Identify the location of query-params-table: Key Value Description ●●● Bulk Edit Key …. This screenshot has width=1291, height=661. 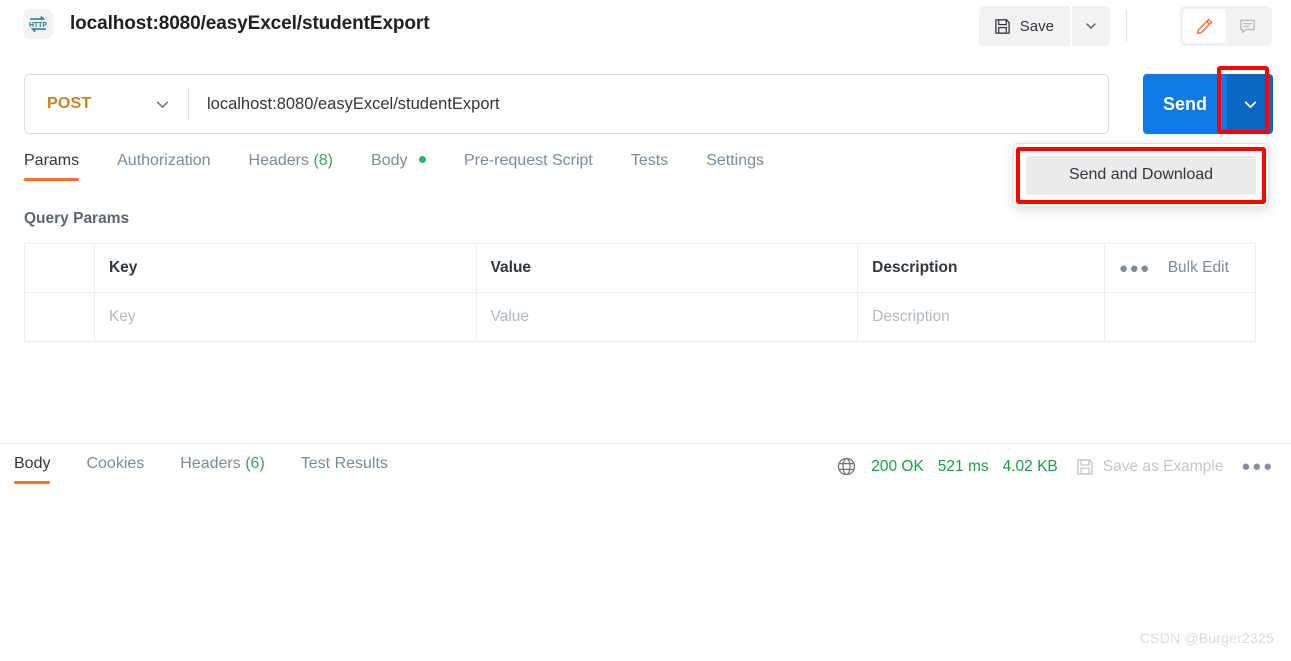
(640, 292).